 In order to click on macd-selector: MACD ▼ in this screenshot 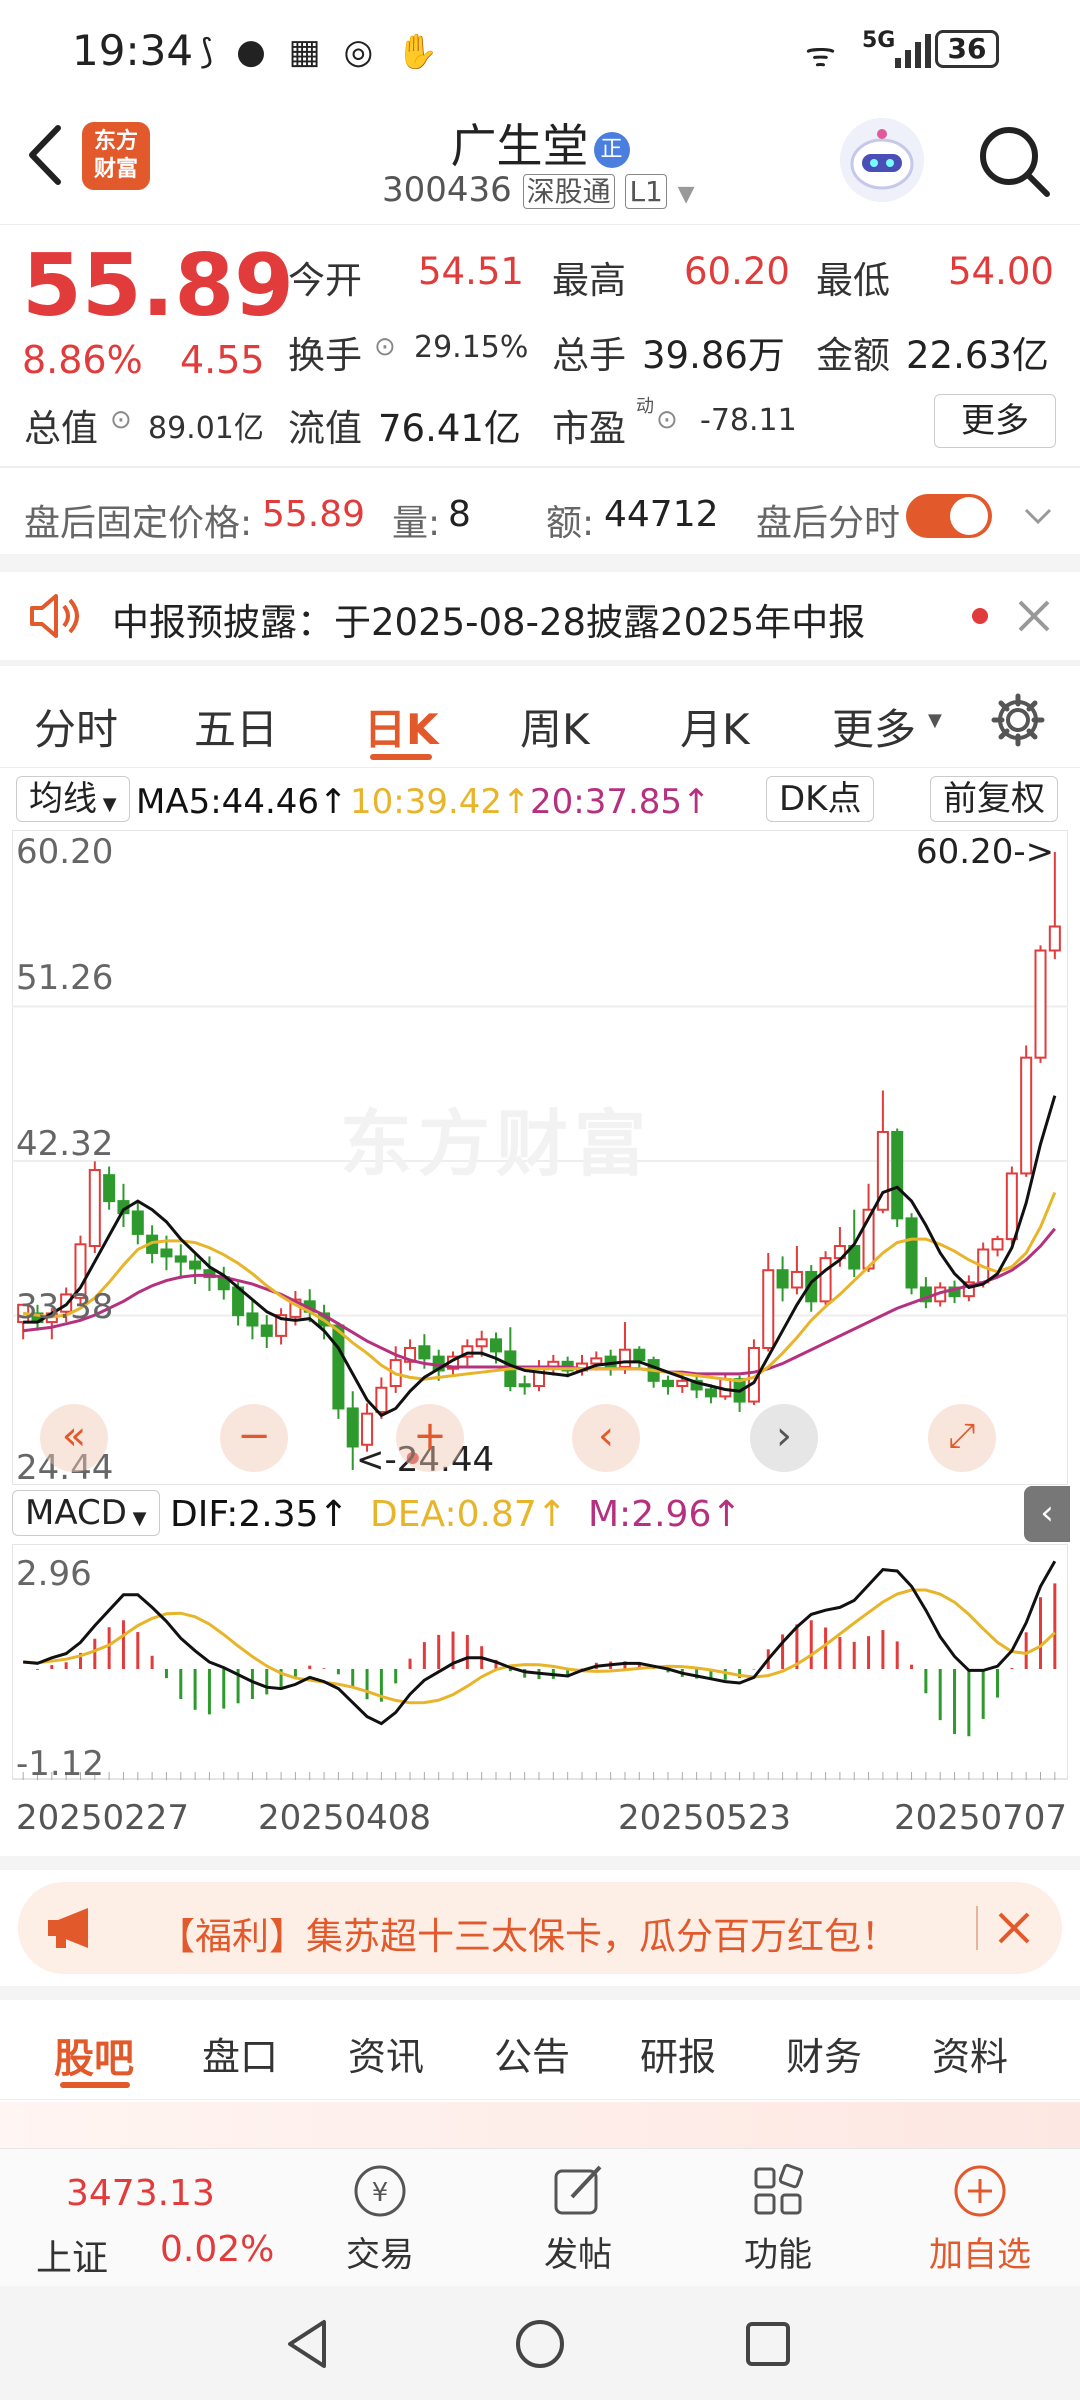, I will do `click(86, 1513)`.